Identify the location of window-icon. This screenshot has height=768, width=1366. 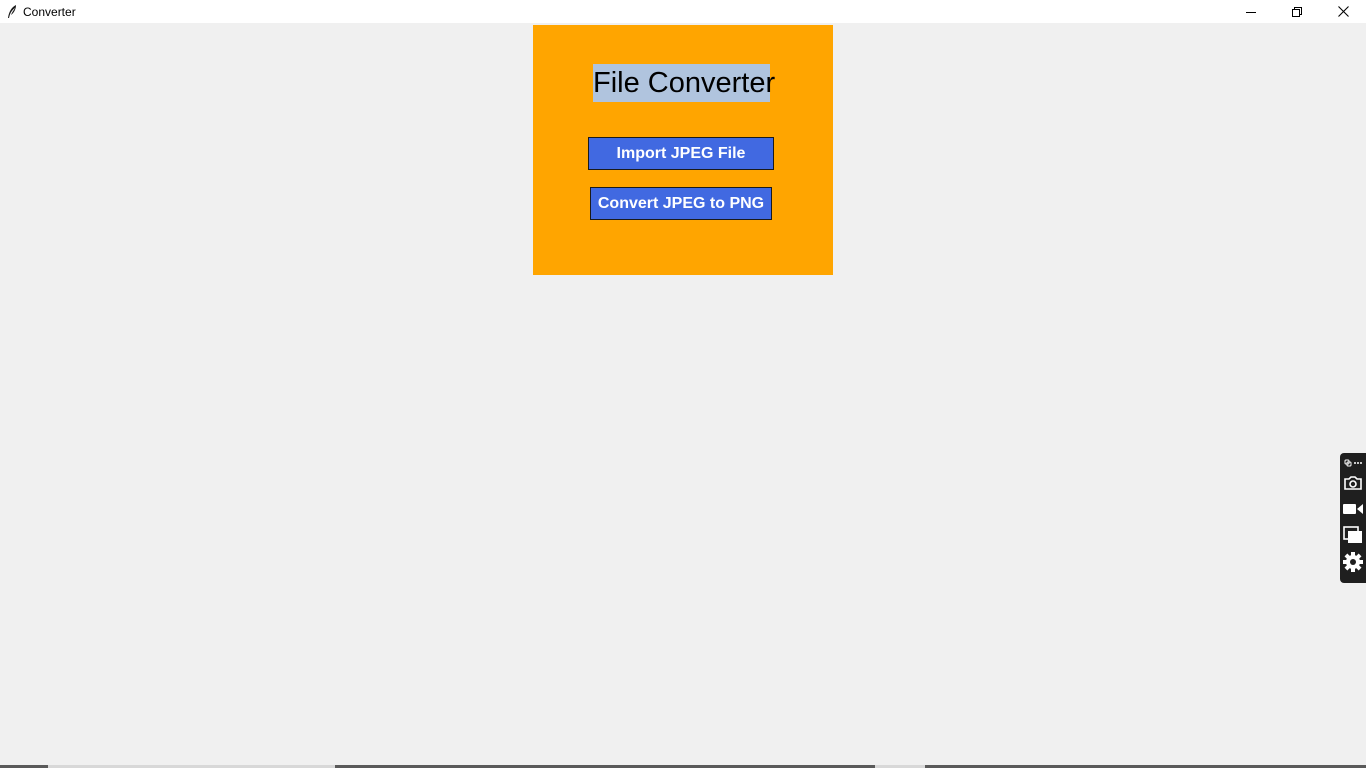
(1353, 535).